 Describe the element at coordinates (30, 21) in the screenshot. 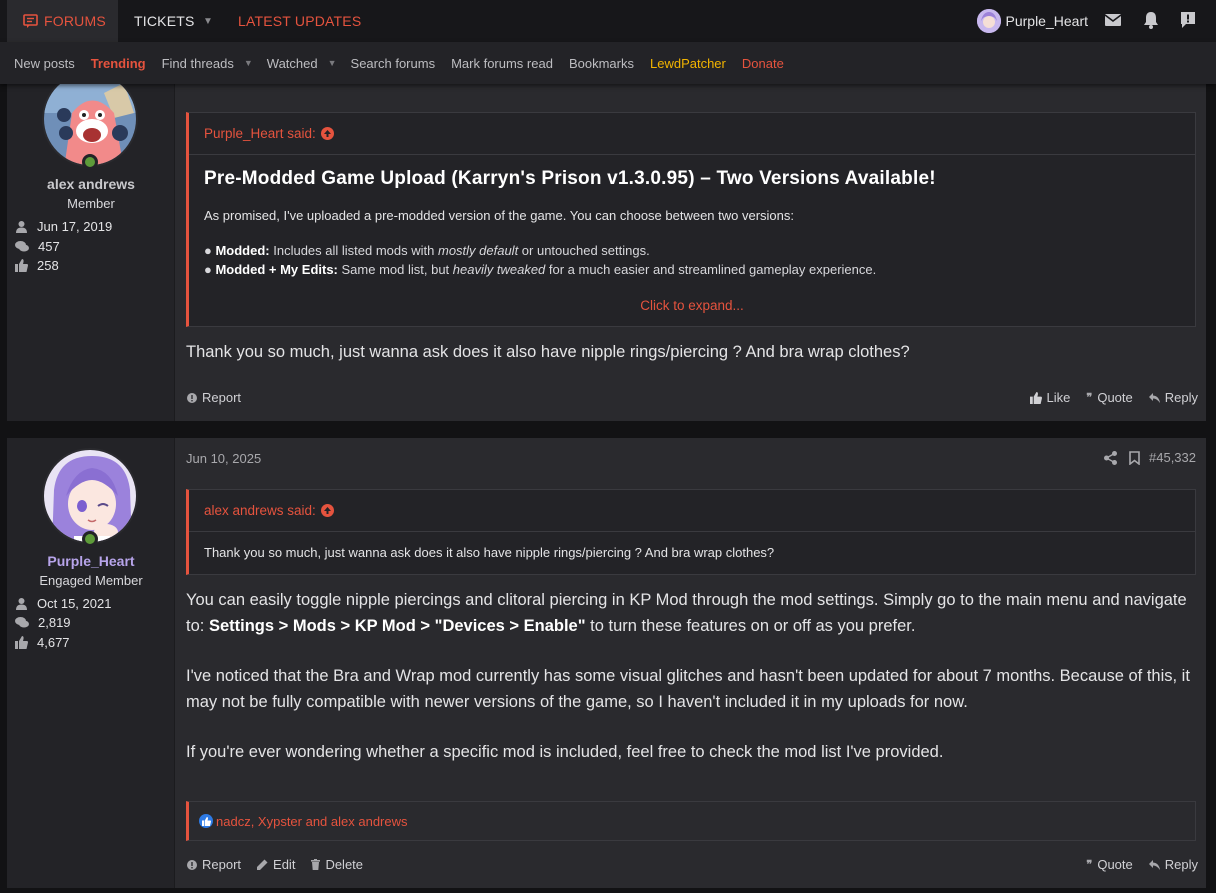

I see `forums-icon` at that location.